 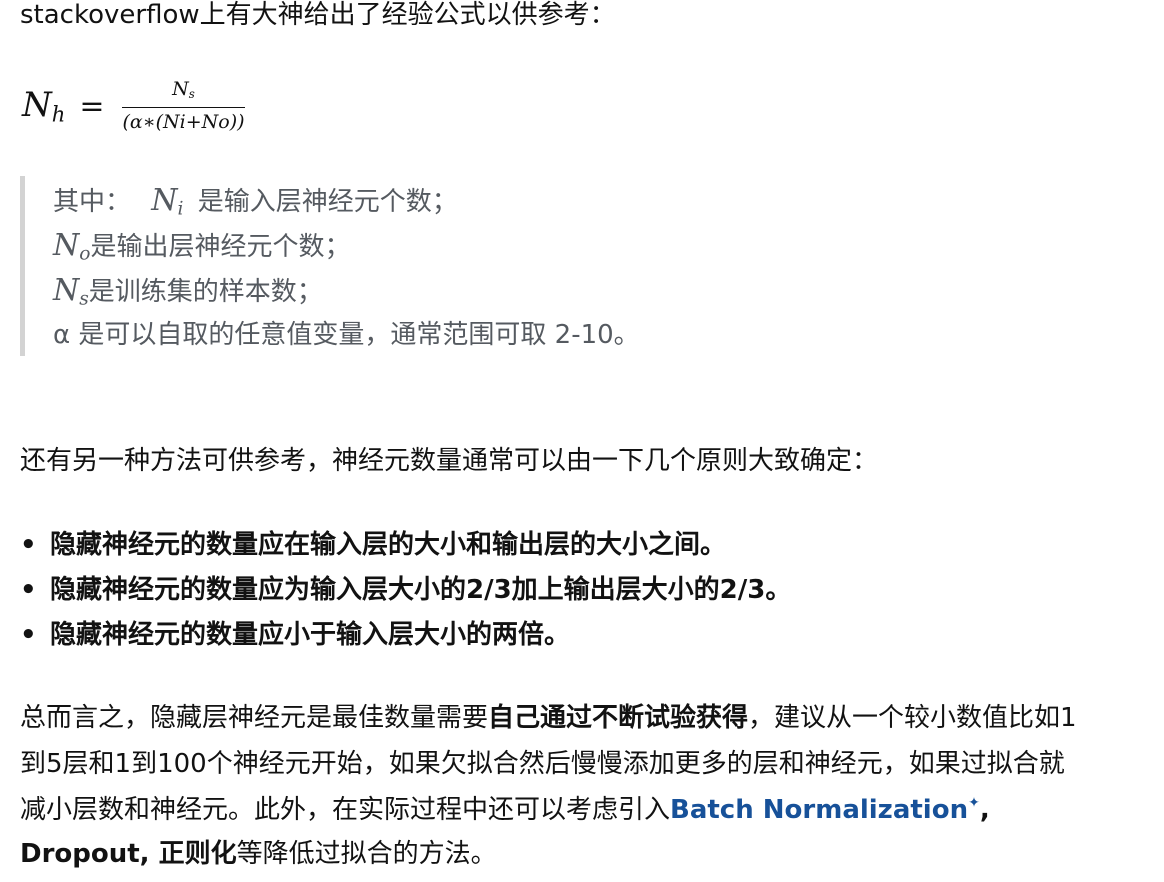 What do you see at coordinates (255, 201) in the screenshot?
I see `quote-line-1: 其中： Ni 是输入层神经元个数；` at bounding box center [255, 201].